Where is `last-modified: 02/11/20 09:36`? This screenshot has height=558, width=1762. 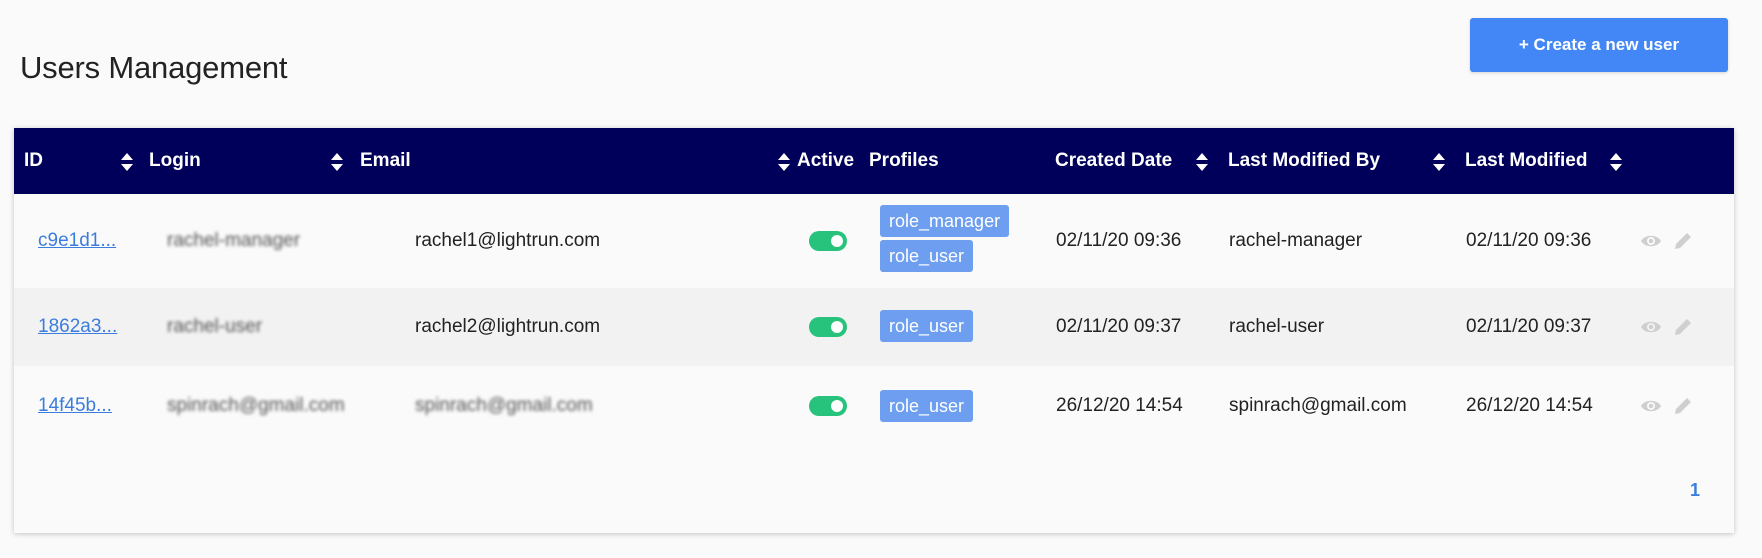
last-modified: 02/11/20 09:36 is located at coordinates (1529, 240).